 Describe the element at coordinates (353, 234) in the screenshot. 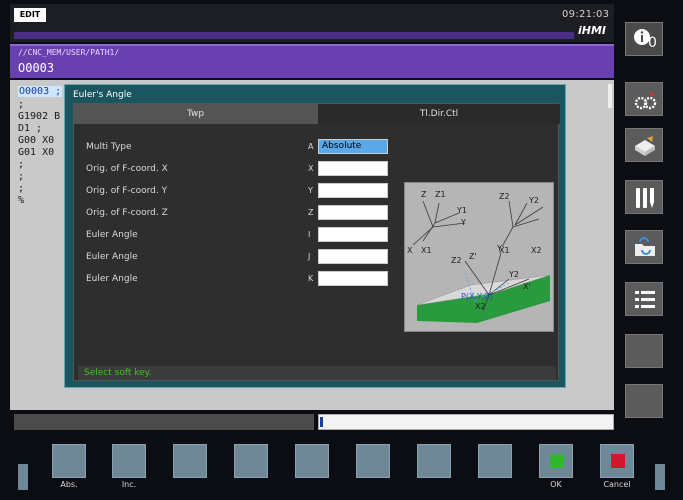

I see `euler-angle-i-field` at that location.